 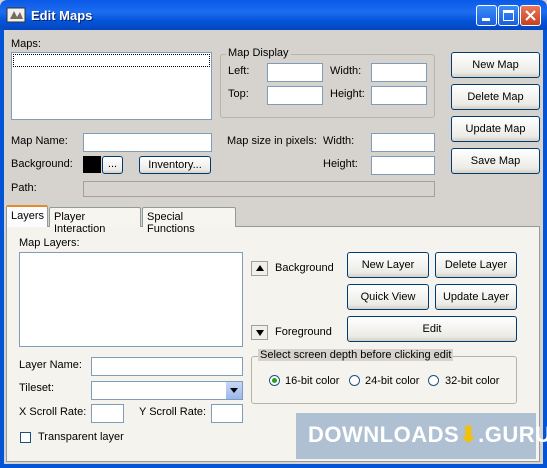 What do you see at coordinates (403, 165) in the screenshot?
I see `size-height-input` at bounding box center [403, 165].